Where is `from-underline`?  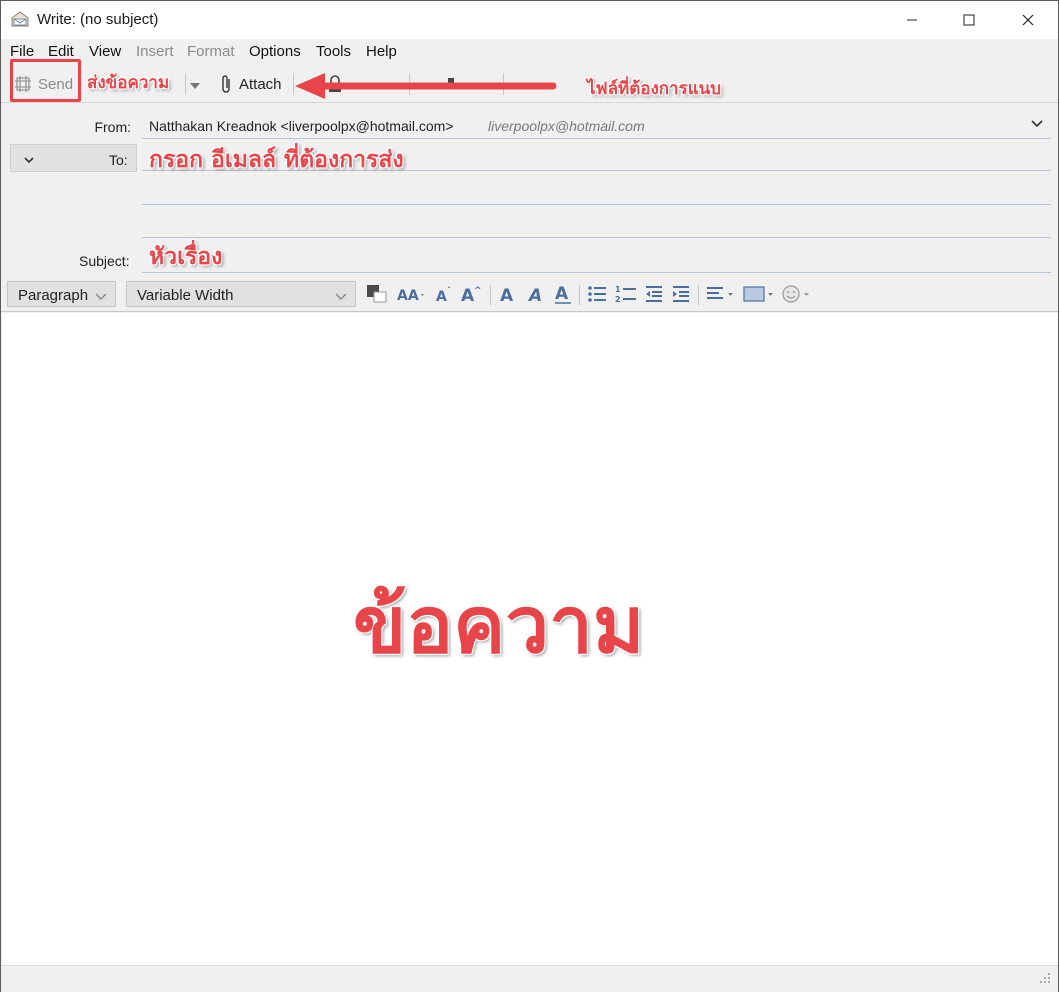
from-underline is located at coordinates (596, 138).